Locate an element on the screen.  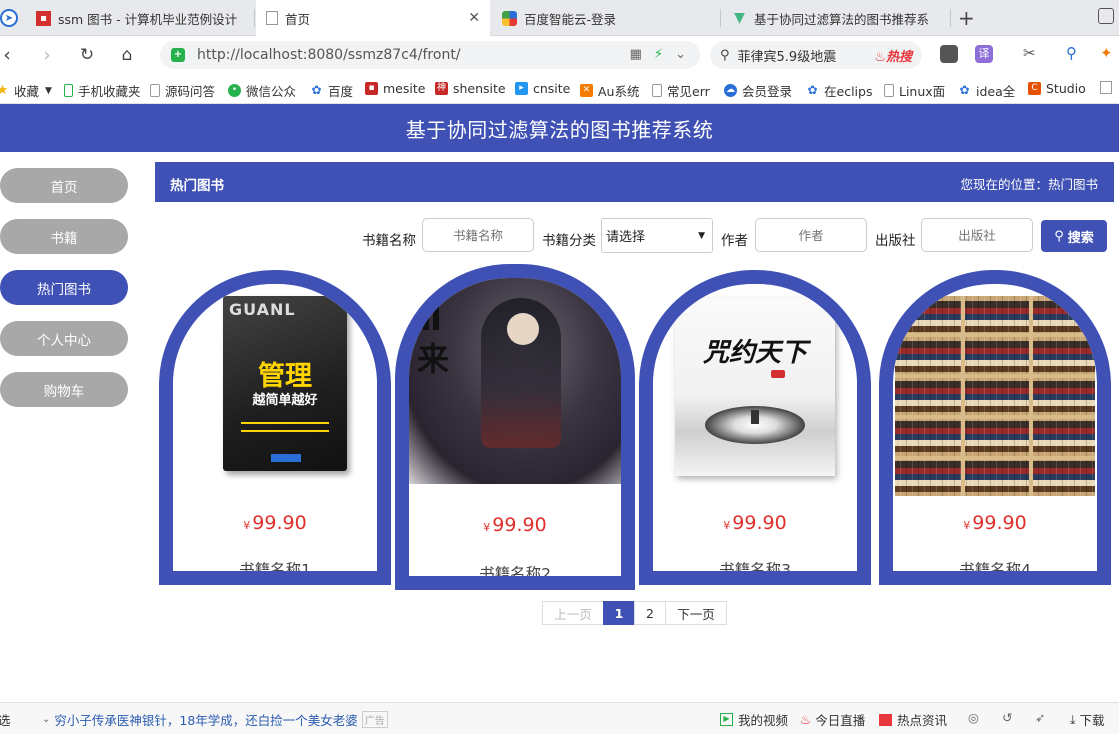
vue-icon: ▼ is located at coordinates (739, 18).